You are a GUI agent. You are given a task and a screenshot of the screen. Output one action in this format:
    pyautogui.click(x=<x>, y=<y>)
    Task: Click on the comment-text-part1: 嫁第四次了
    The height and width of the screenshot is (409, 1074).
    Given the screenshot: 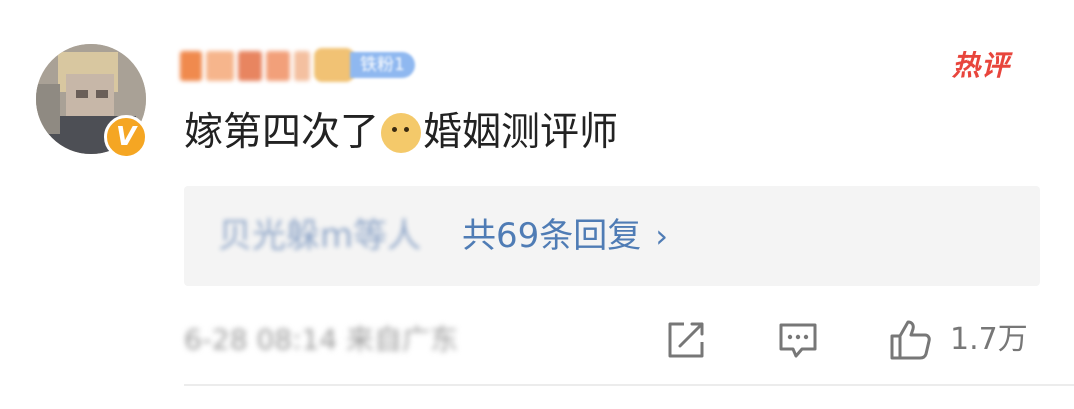 What is the action you would take?
    pyautogui.click(x=282, y=132)
    